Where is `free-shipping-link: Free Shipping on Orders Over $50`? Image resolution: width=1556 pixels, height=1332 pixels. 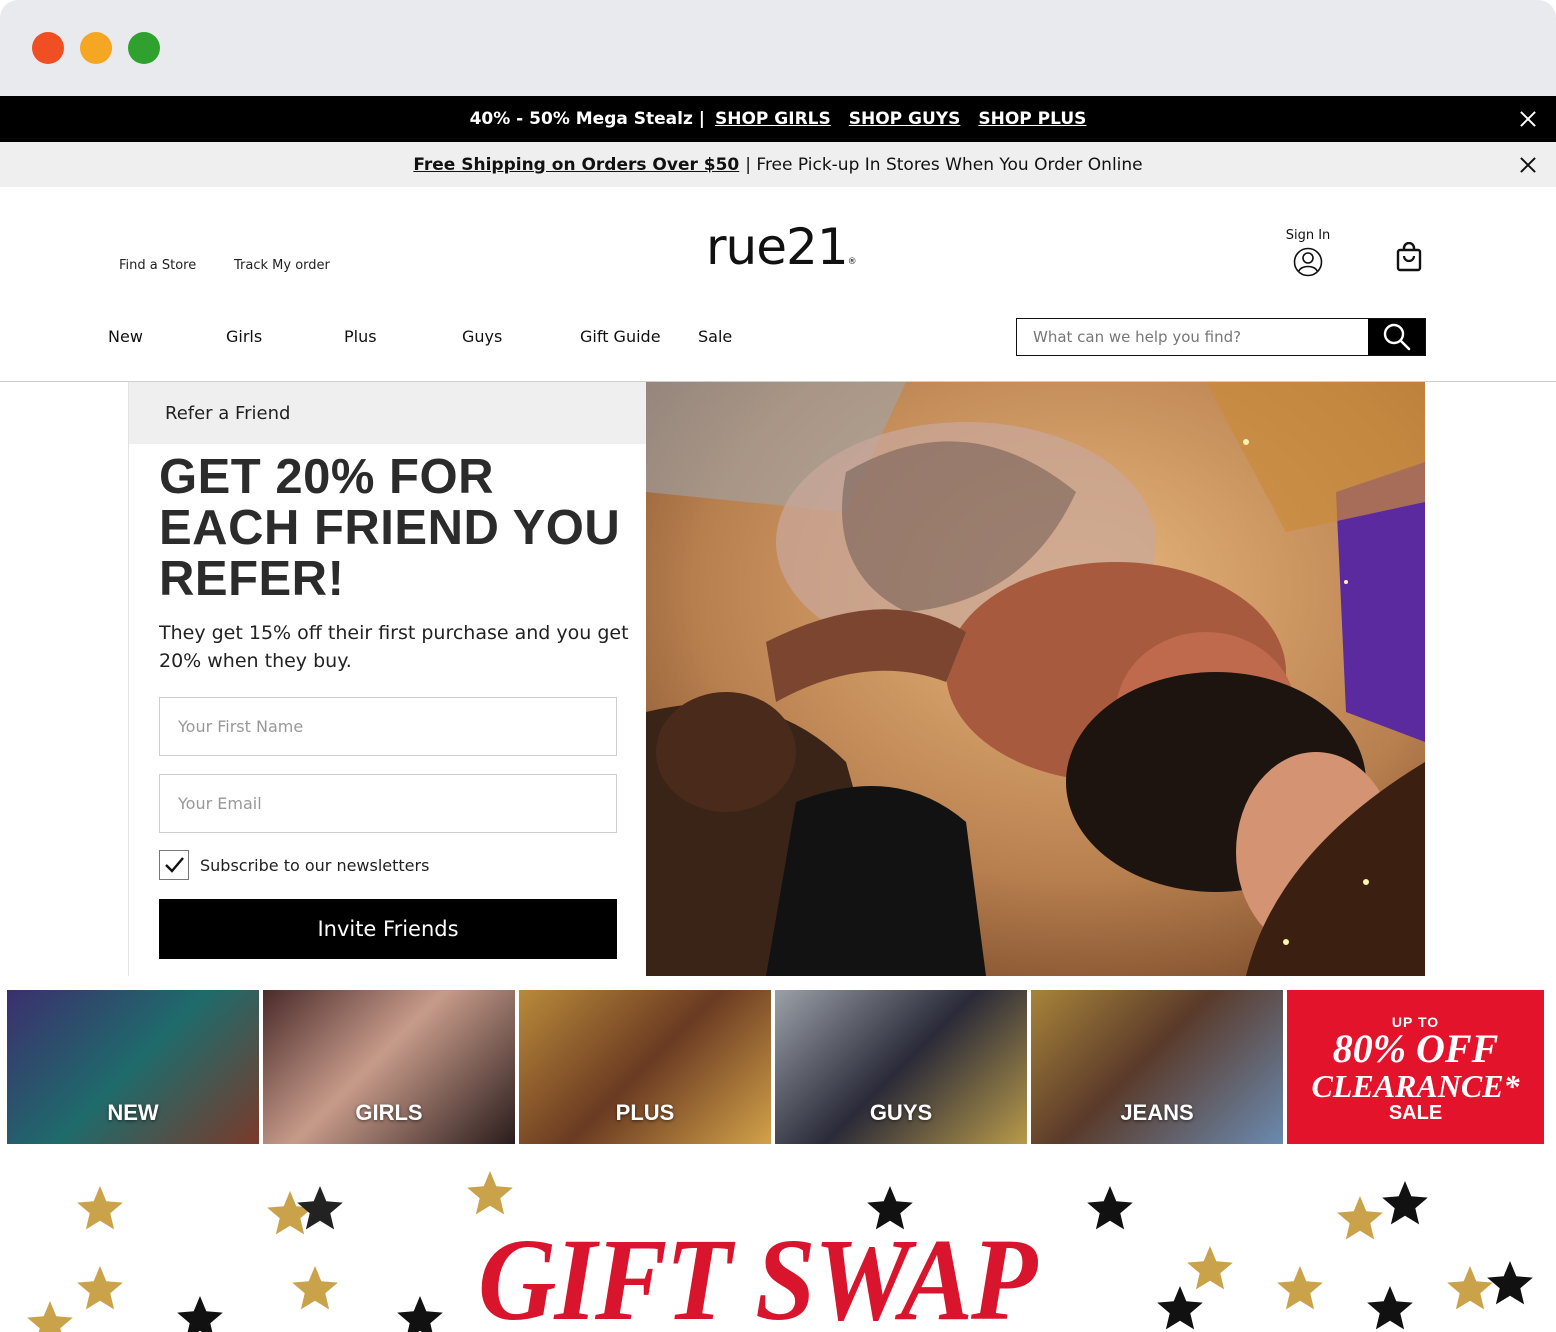 free-shipping-link: Free Shipping on Orders Over $50 is located at coordinates (576, 165).